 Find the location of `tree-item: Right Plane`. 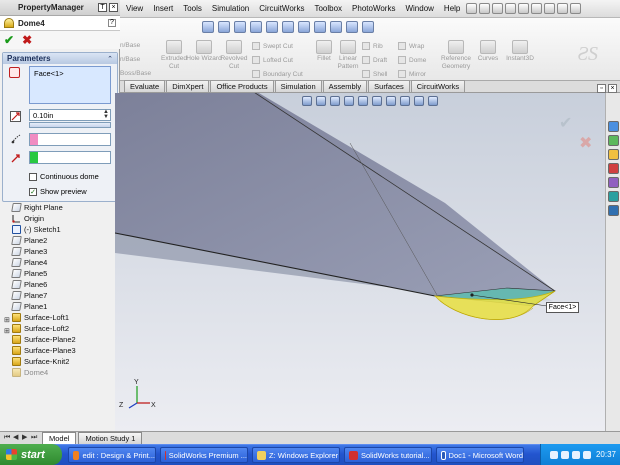

tree-item: Right Plane is located at coordinates (37, 207).